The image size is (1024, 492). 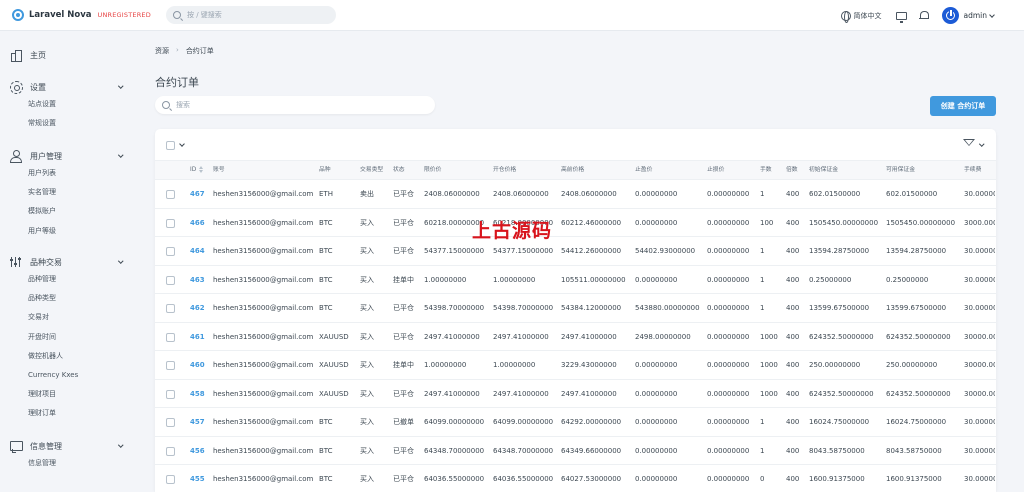 I want to click on sidebar-subitem: 品种管理, so click(x=66, y=279).